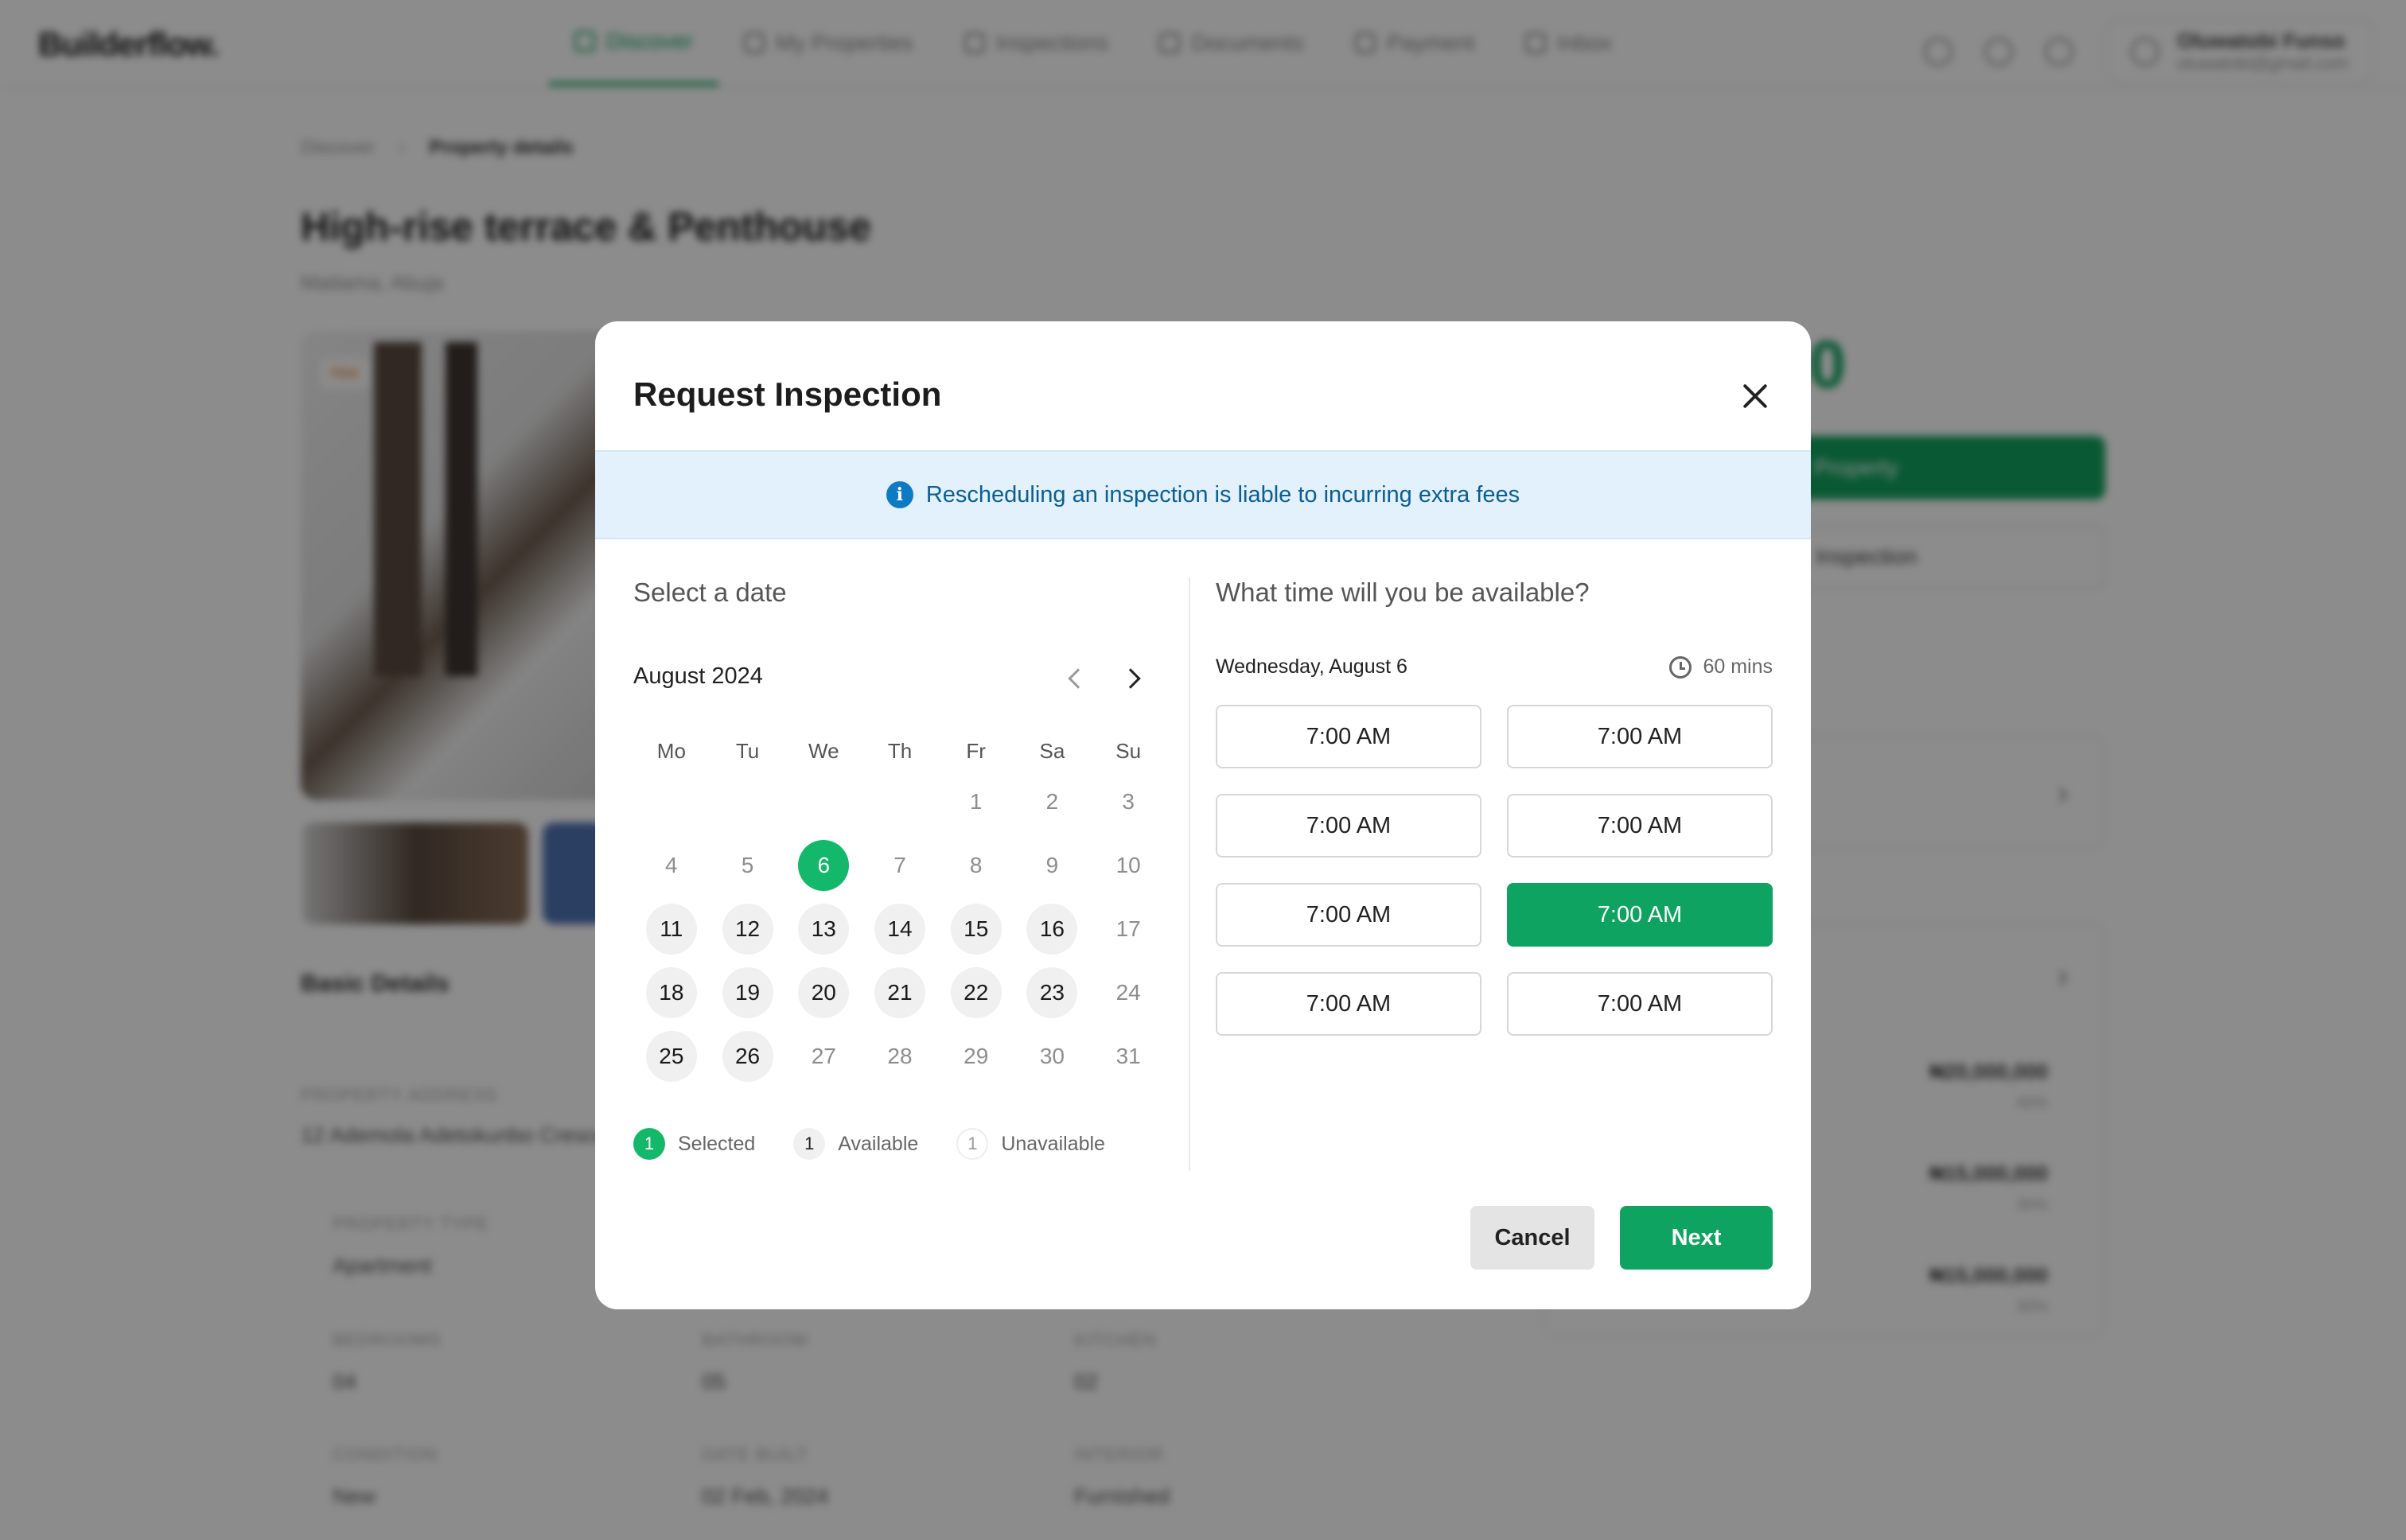 This screenshot has height=1540, width=2406. What do you see at coordinates (899, 678) in the screenshot?
I see `month-navigation: August 2024` at bounding box center [899, 678].